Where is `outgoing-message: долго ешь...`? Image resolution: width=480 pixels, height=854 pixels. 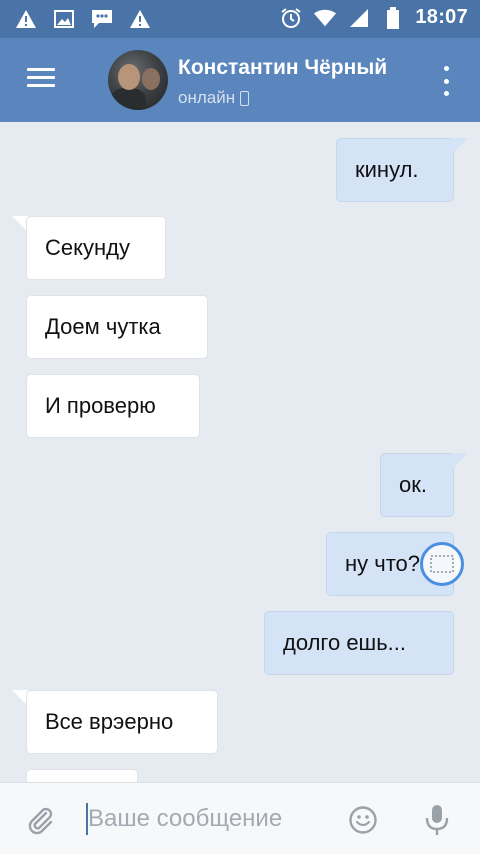 outgoing-message: долго ешь... is located at coordinates (359, 643).